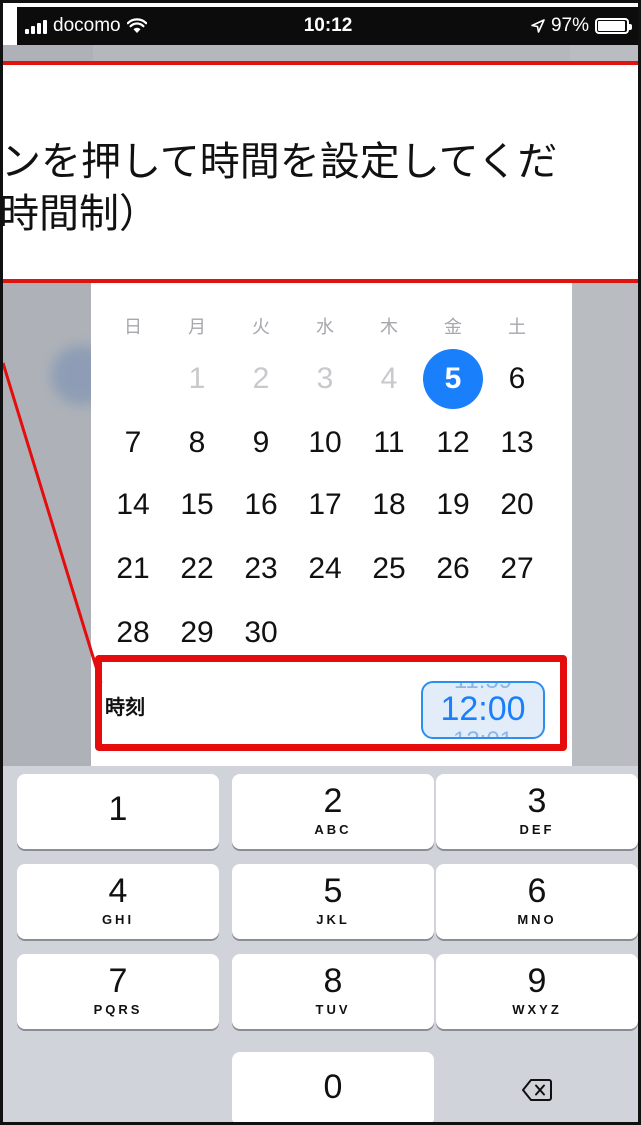  What do you see at coordinates (261, 505) in the screenshot?
I see `calendar-day: 16` at bounding box center [261, 505].